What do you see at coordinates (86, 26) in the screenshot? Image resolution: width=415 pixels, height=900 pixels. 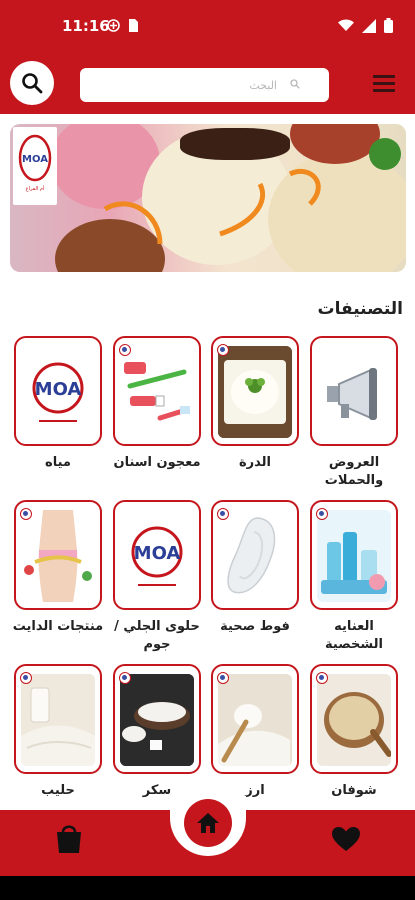 I see `status-time: 11:16` at bounding box center [86, 26].